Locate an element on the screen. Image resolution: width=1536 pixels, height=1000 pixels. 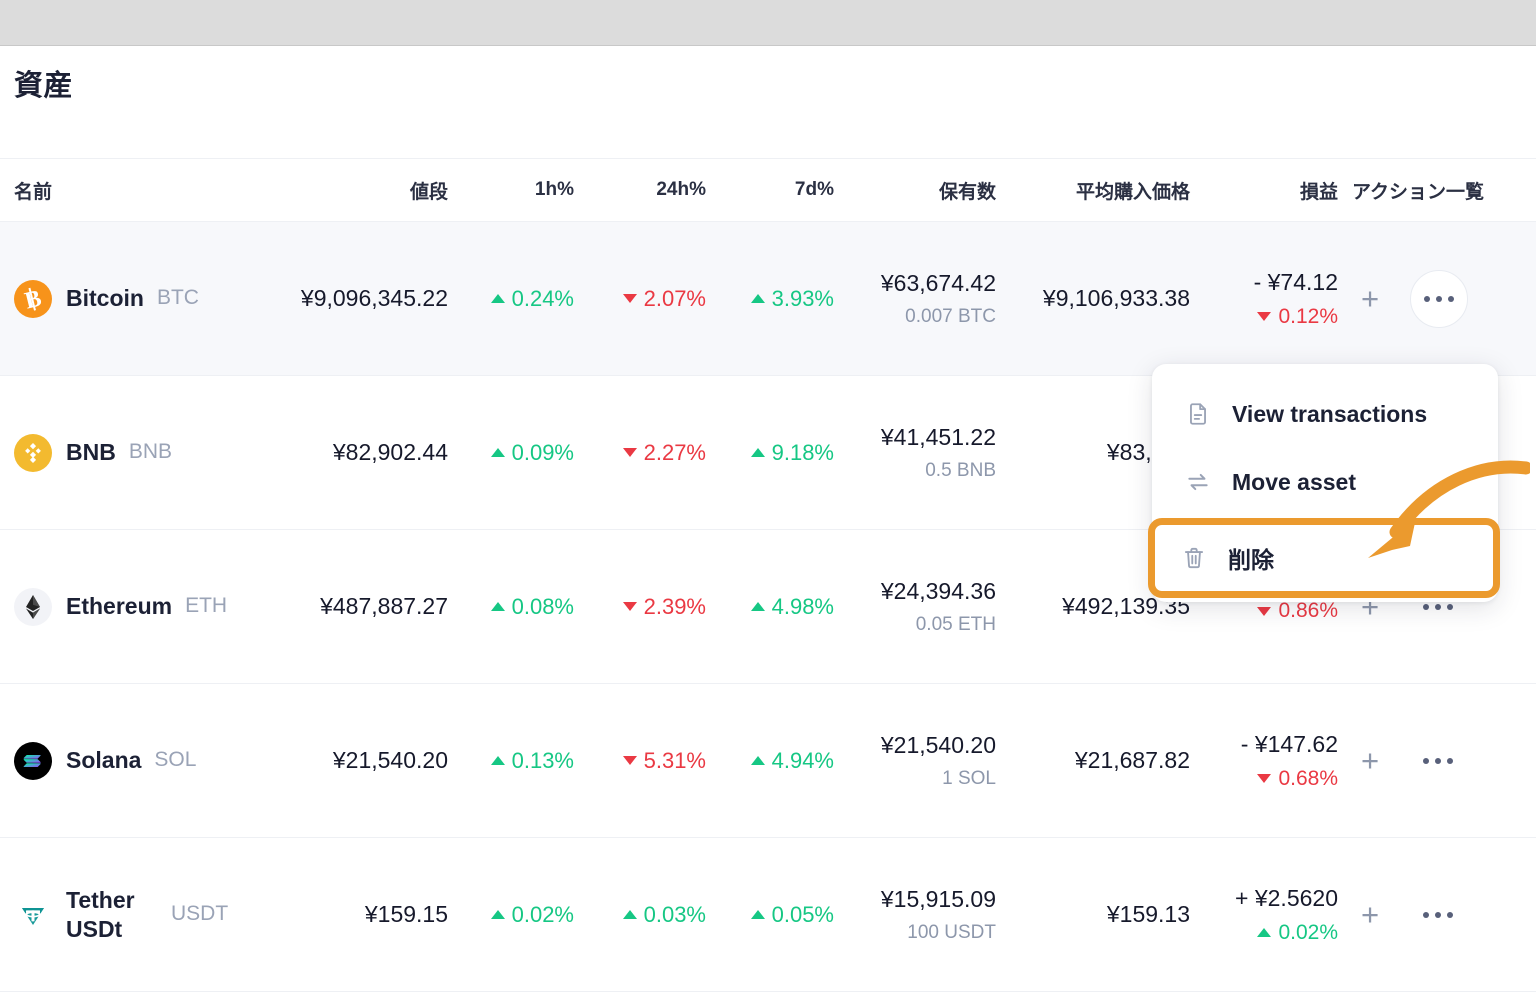
menu-item-view-transactions: View transactions is located at coordinates (1325, 414).